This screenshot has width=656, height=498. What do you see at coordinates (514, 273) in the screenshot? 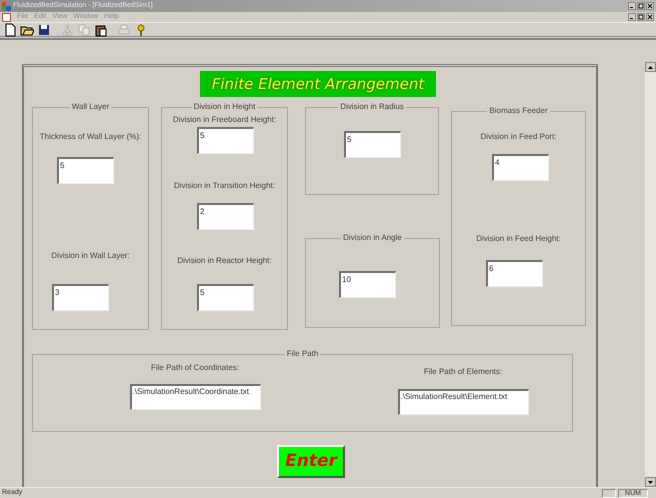
I see `input-field: 6` at bounding box center [514, 273].